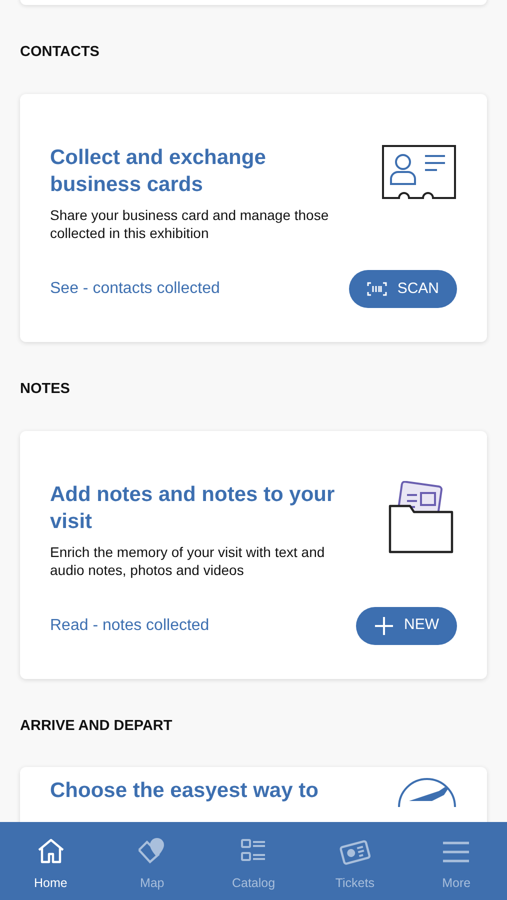 This screenshot has height=900, width=507. I want to click on card-description: Share your business card and manage those collected in this exhibition, so click(190, 224).